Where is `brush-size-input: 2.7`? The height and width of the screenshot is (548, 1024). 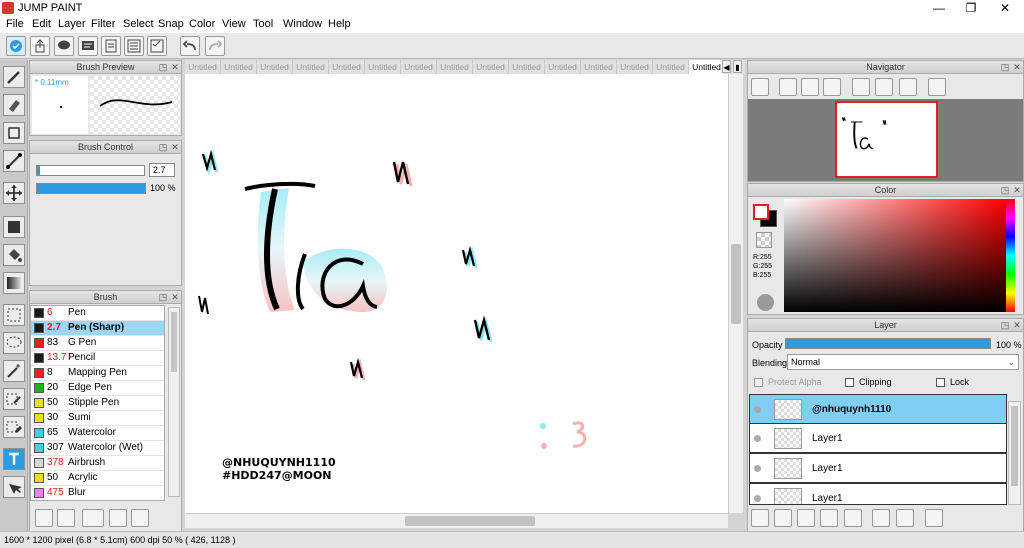
brush-size-input: 2.7 is located at coordinates (162, 170).